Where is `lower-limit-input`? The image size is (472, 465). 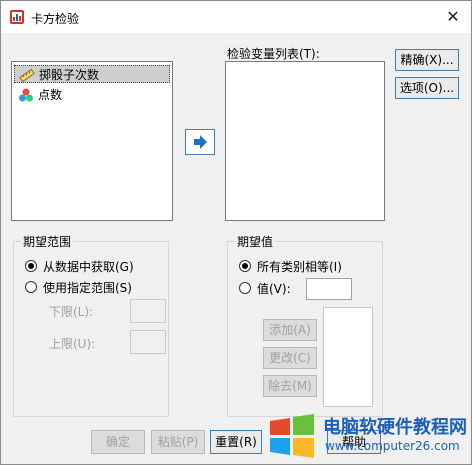
lower-limit-input is located at coordinates (148, 311).